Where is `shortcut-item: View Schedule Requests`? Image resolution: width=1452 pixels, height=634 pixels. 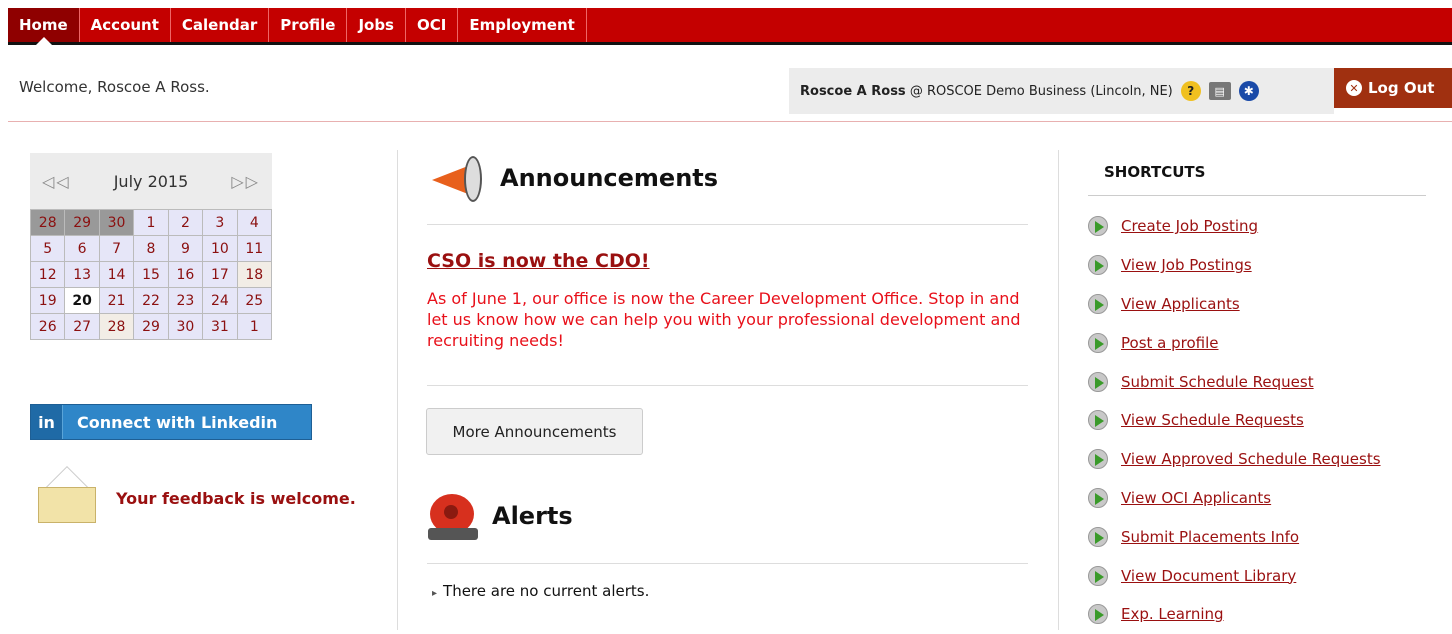 shortcut-item: View Schedule Requests is located at coordinates (1234, 420).